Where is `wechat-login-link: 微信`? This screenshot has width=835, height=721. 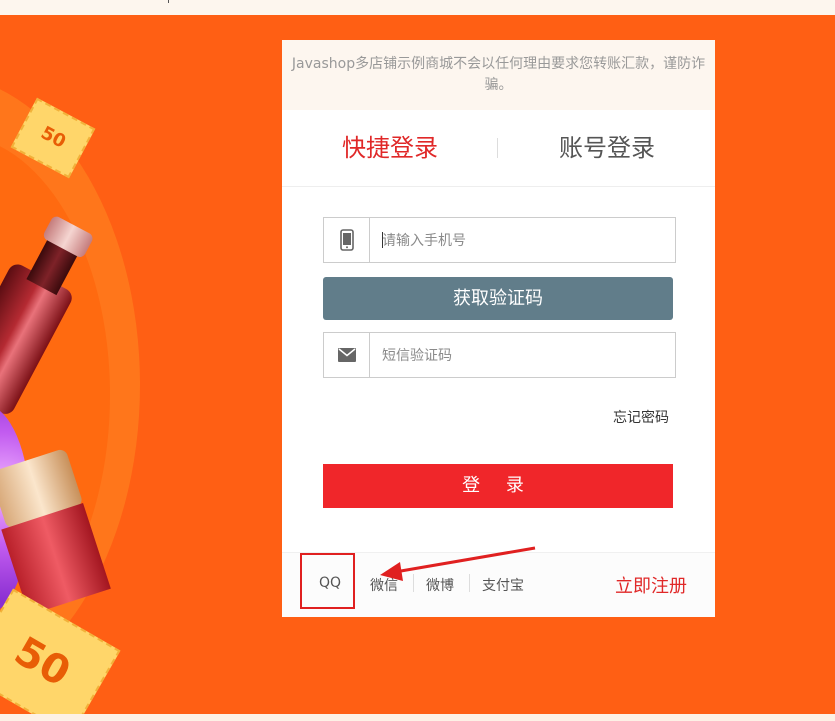
wechat-login-link: 微信 is located at coordinates (384, 585).